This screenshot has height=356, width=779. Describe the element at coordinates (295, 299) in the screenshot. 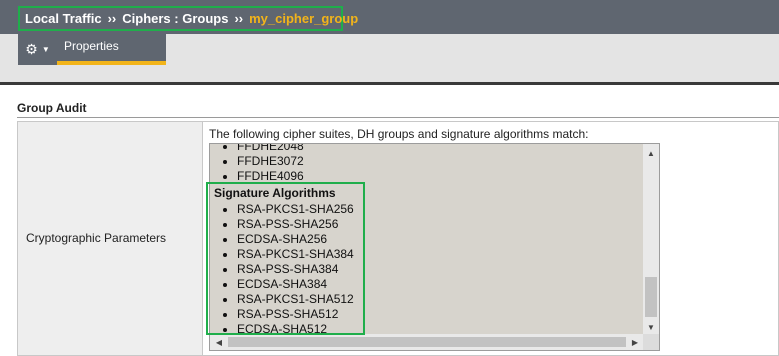

I see `list-item: RSA-PKCS1-SHA512` at that location.